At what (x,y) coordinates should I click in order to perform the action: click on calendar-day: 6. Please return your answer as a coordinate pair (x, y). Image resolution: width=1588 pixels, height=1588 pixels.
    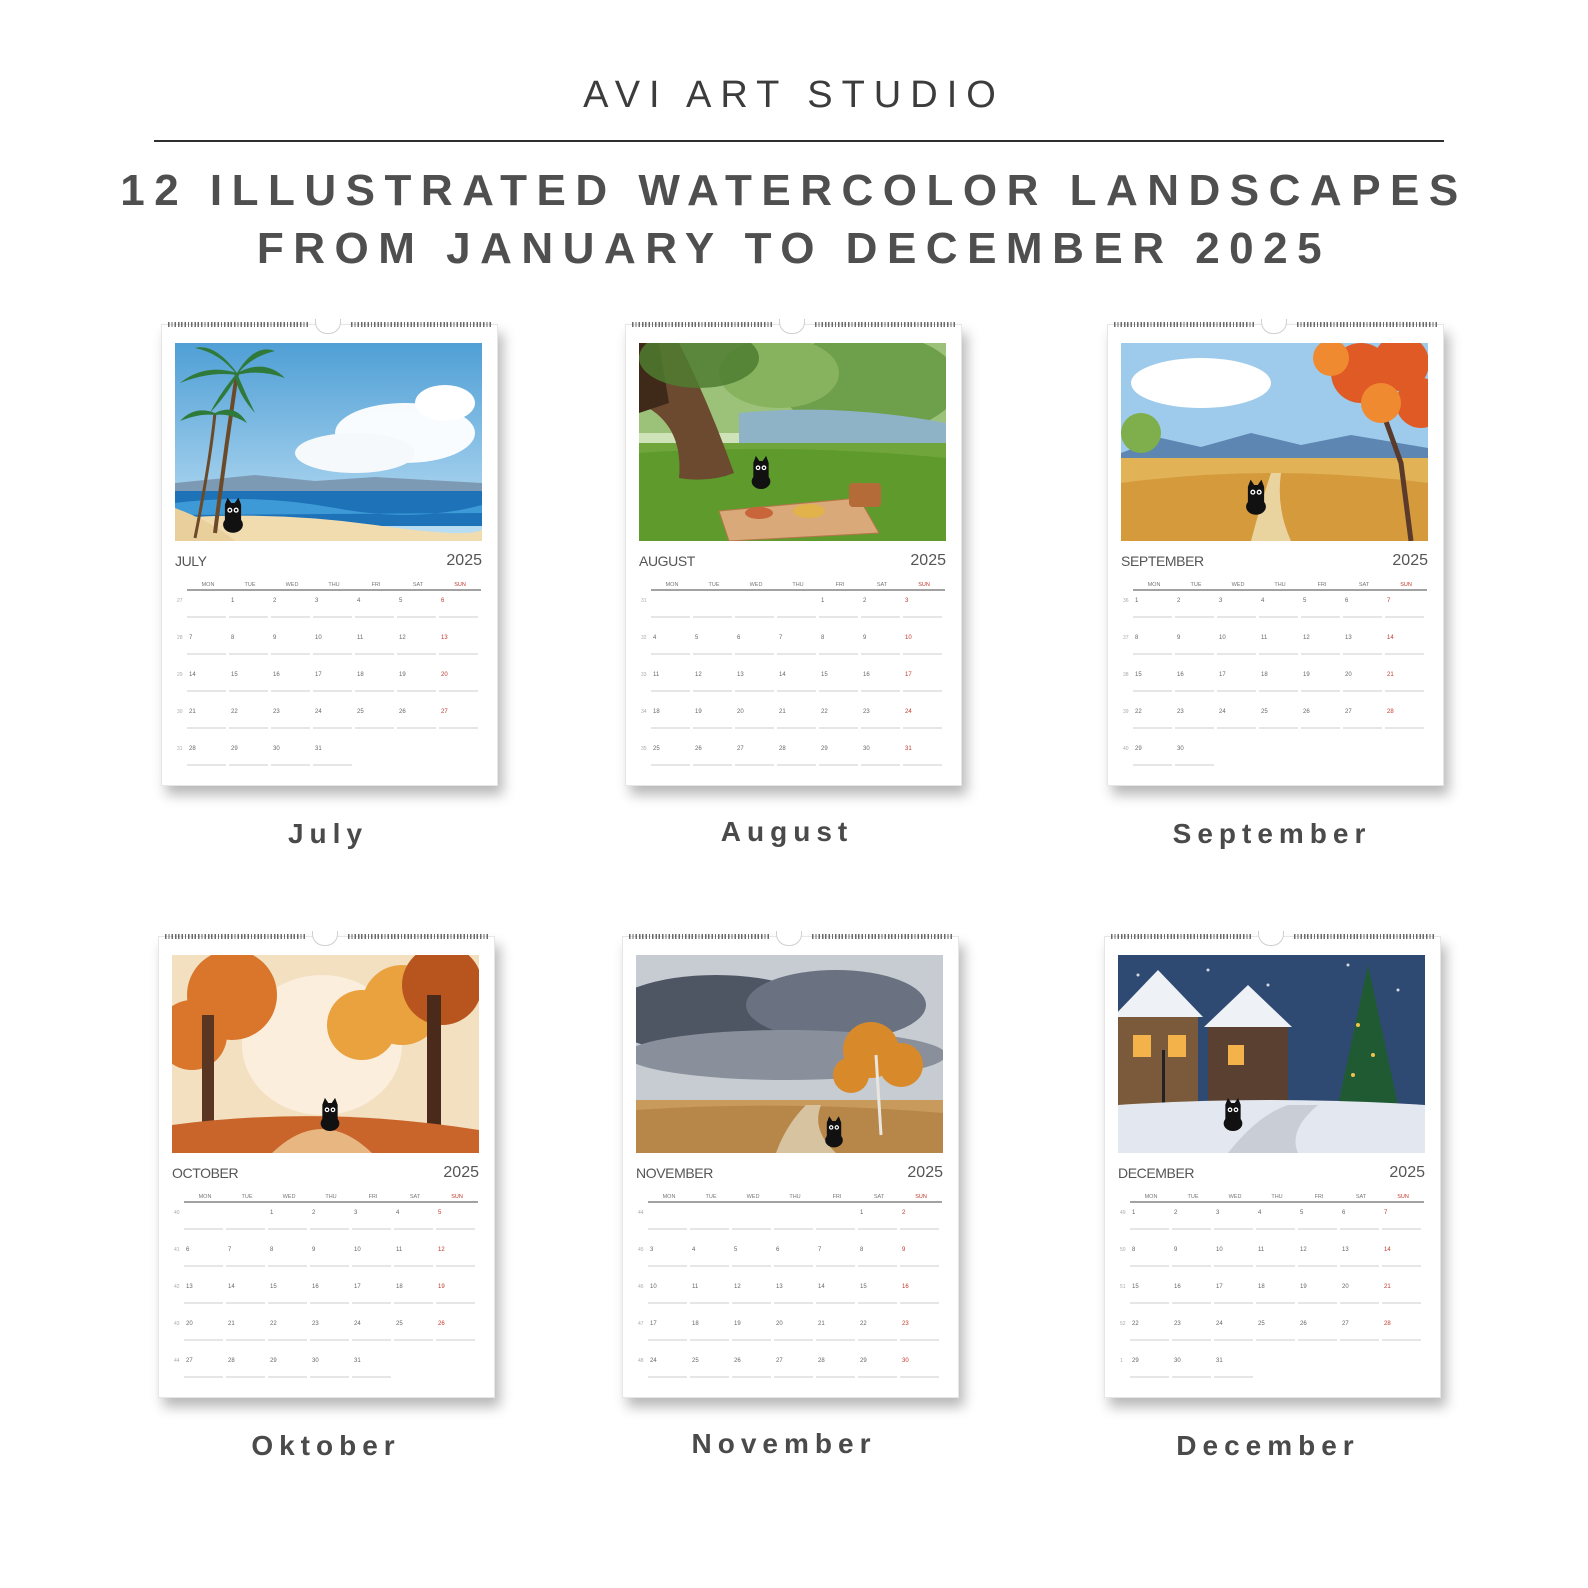
    Looking at the image, I should click on (778, 1250).